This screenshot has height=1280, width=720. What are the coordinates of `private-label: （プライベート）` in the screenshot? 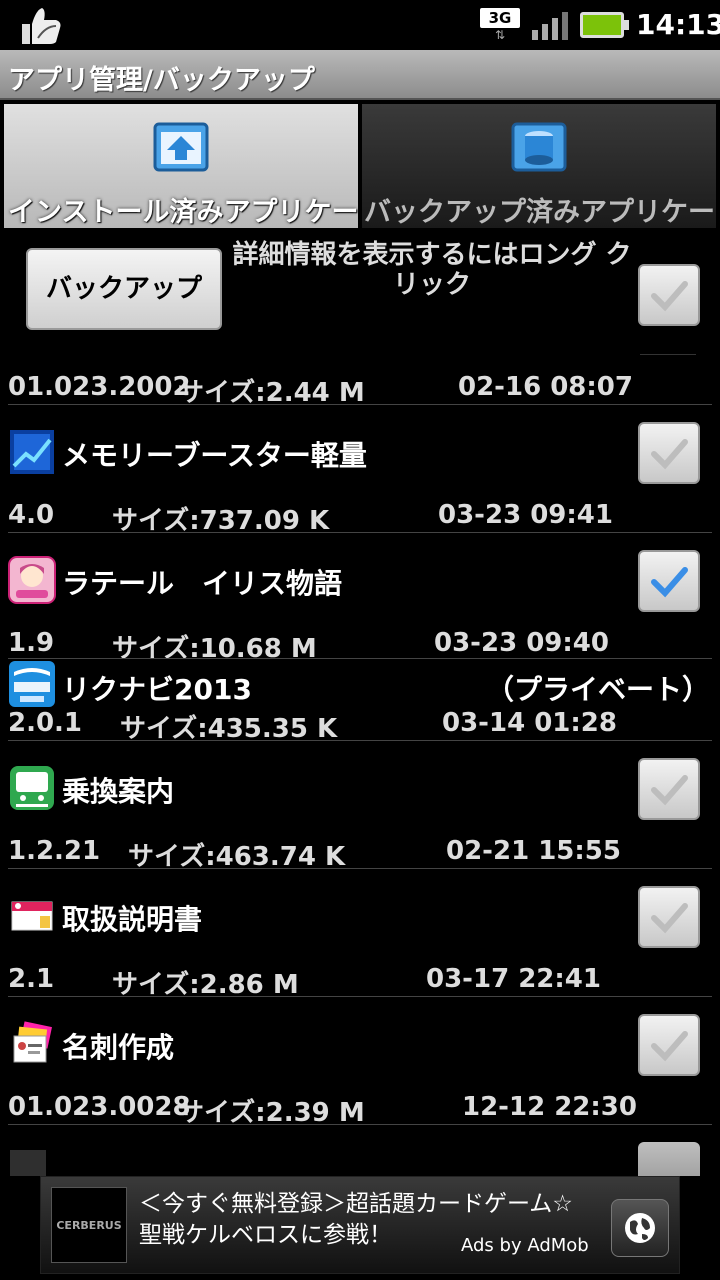 It's located at (597, 689).